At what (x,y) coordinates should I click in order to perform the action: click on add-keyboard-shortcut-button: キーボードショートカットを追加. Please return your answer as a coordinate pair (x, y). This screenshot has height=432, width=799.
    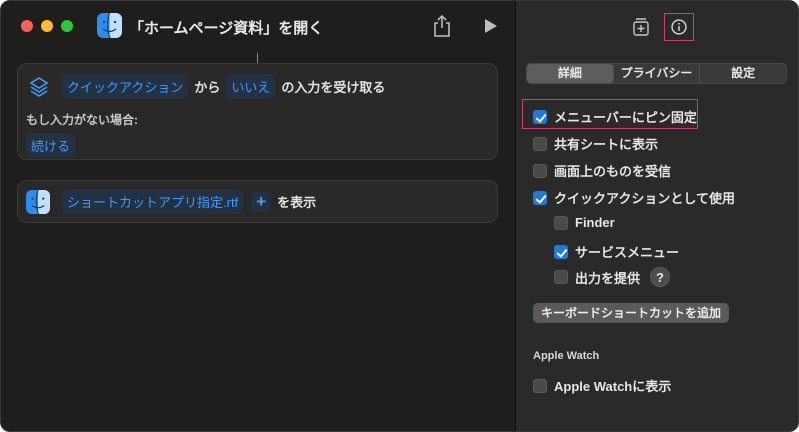
    Looking at the image, I should click on (631, 313).